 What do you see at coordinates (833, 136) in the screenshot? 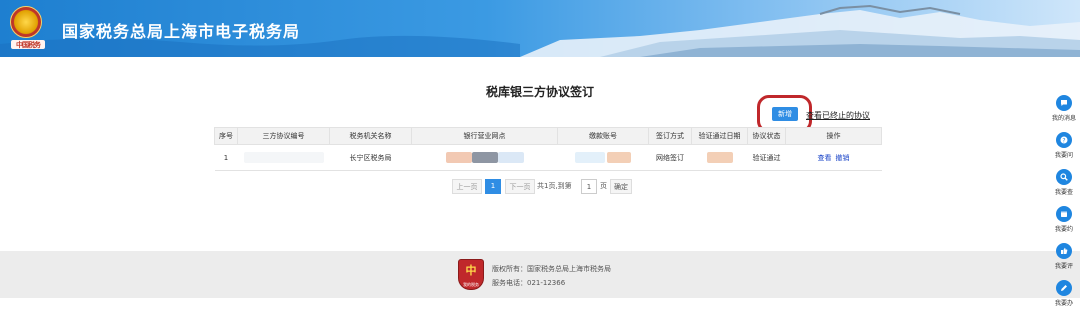
I see `column-header: 操作` at bounding box center [833, 136].